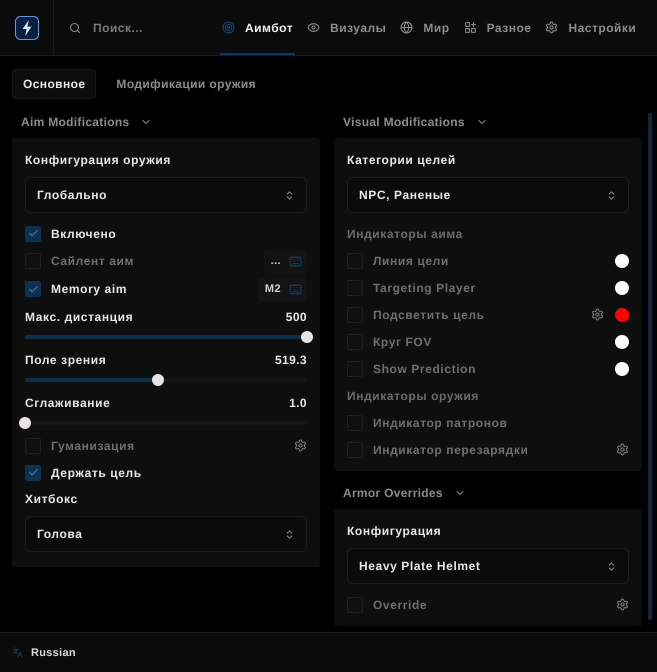 The image size is (657, 672). I want to click on checkbox-label: Гуманизация, so click(93, 445).